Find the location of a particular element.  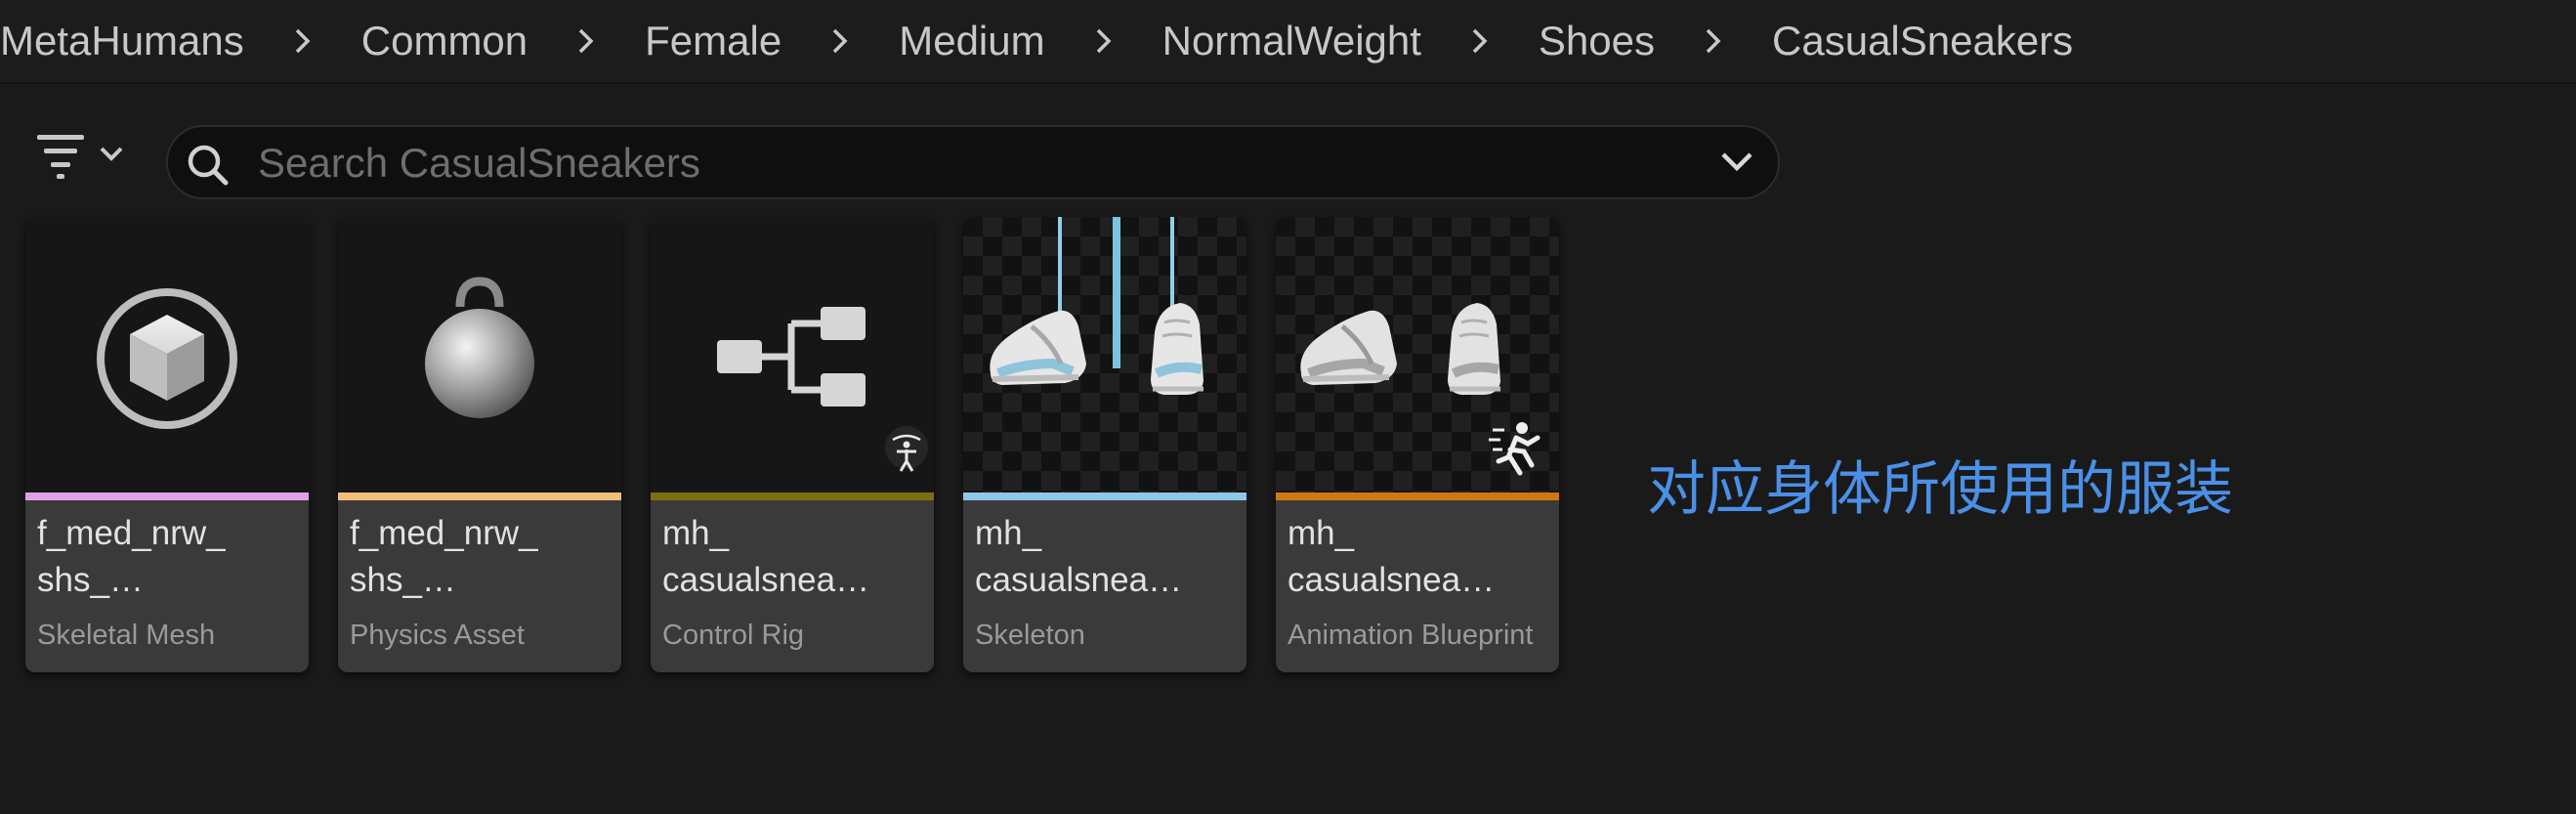

chevron-down-icon is located at coordinates (1736, 162).